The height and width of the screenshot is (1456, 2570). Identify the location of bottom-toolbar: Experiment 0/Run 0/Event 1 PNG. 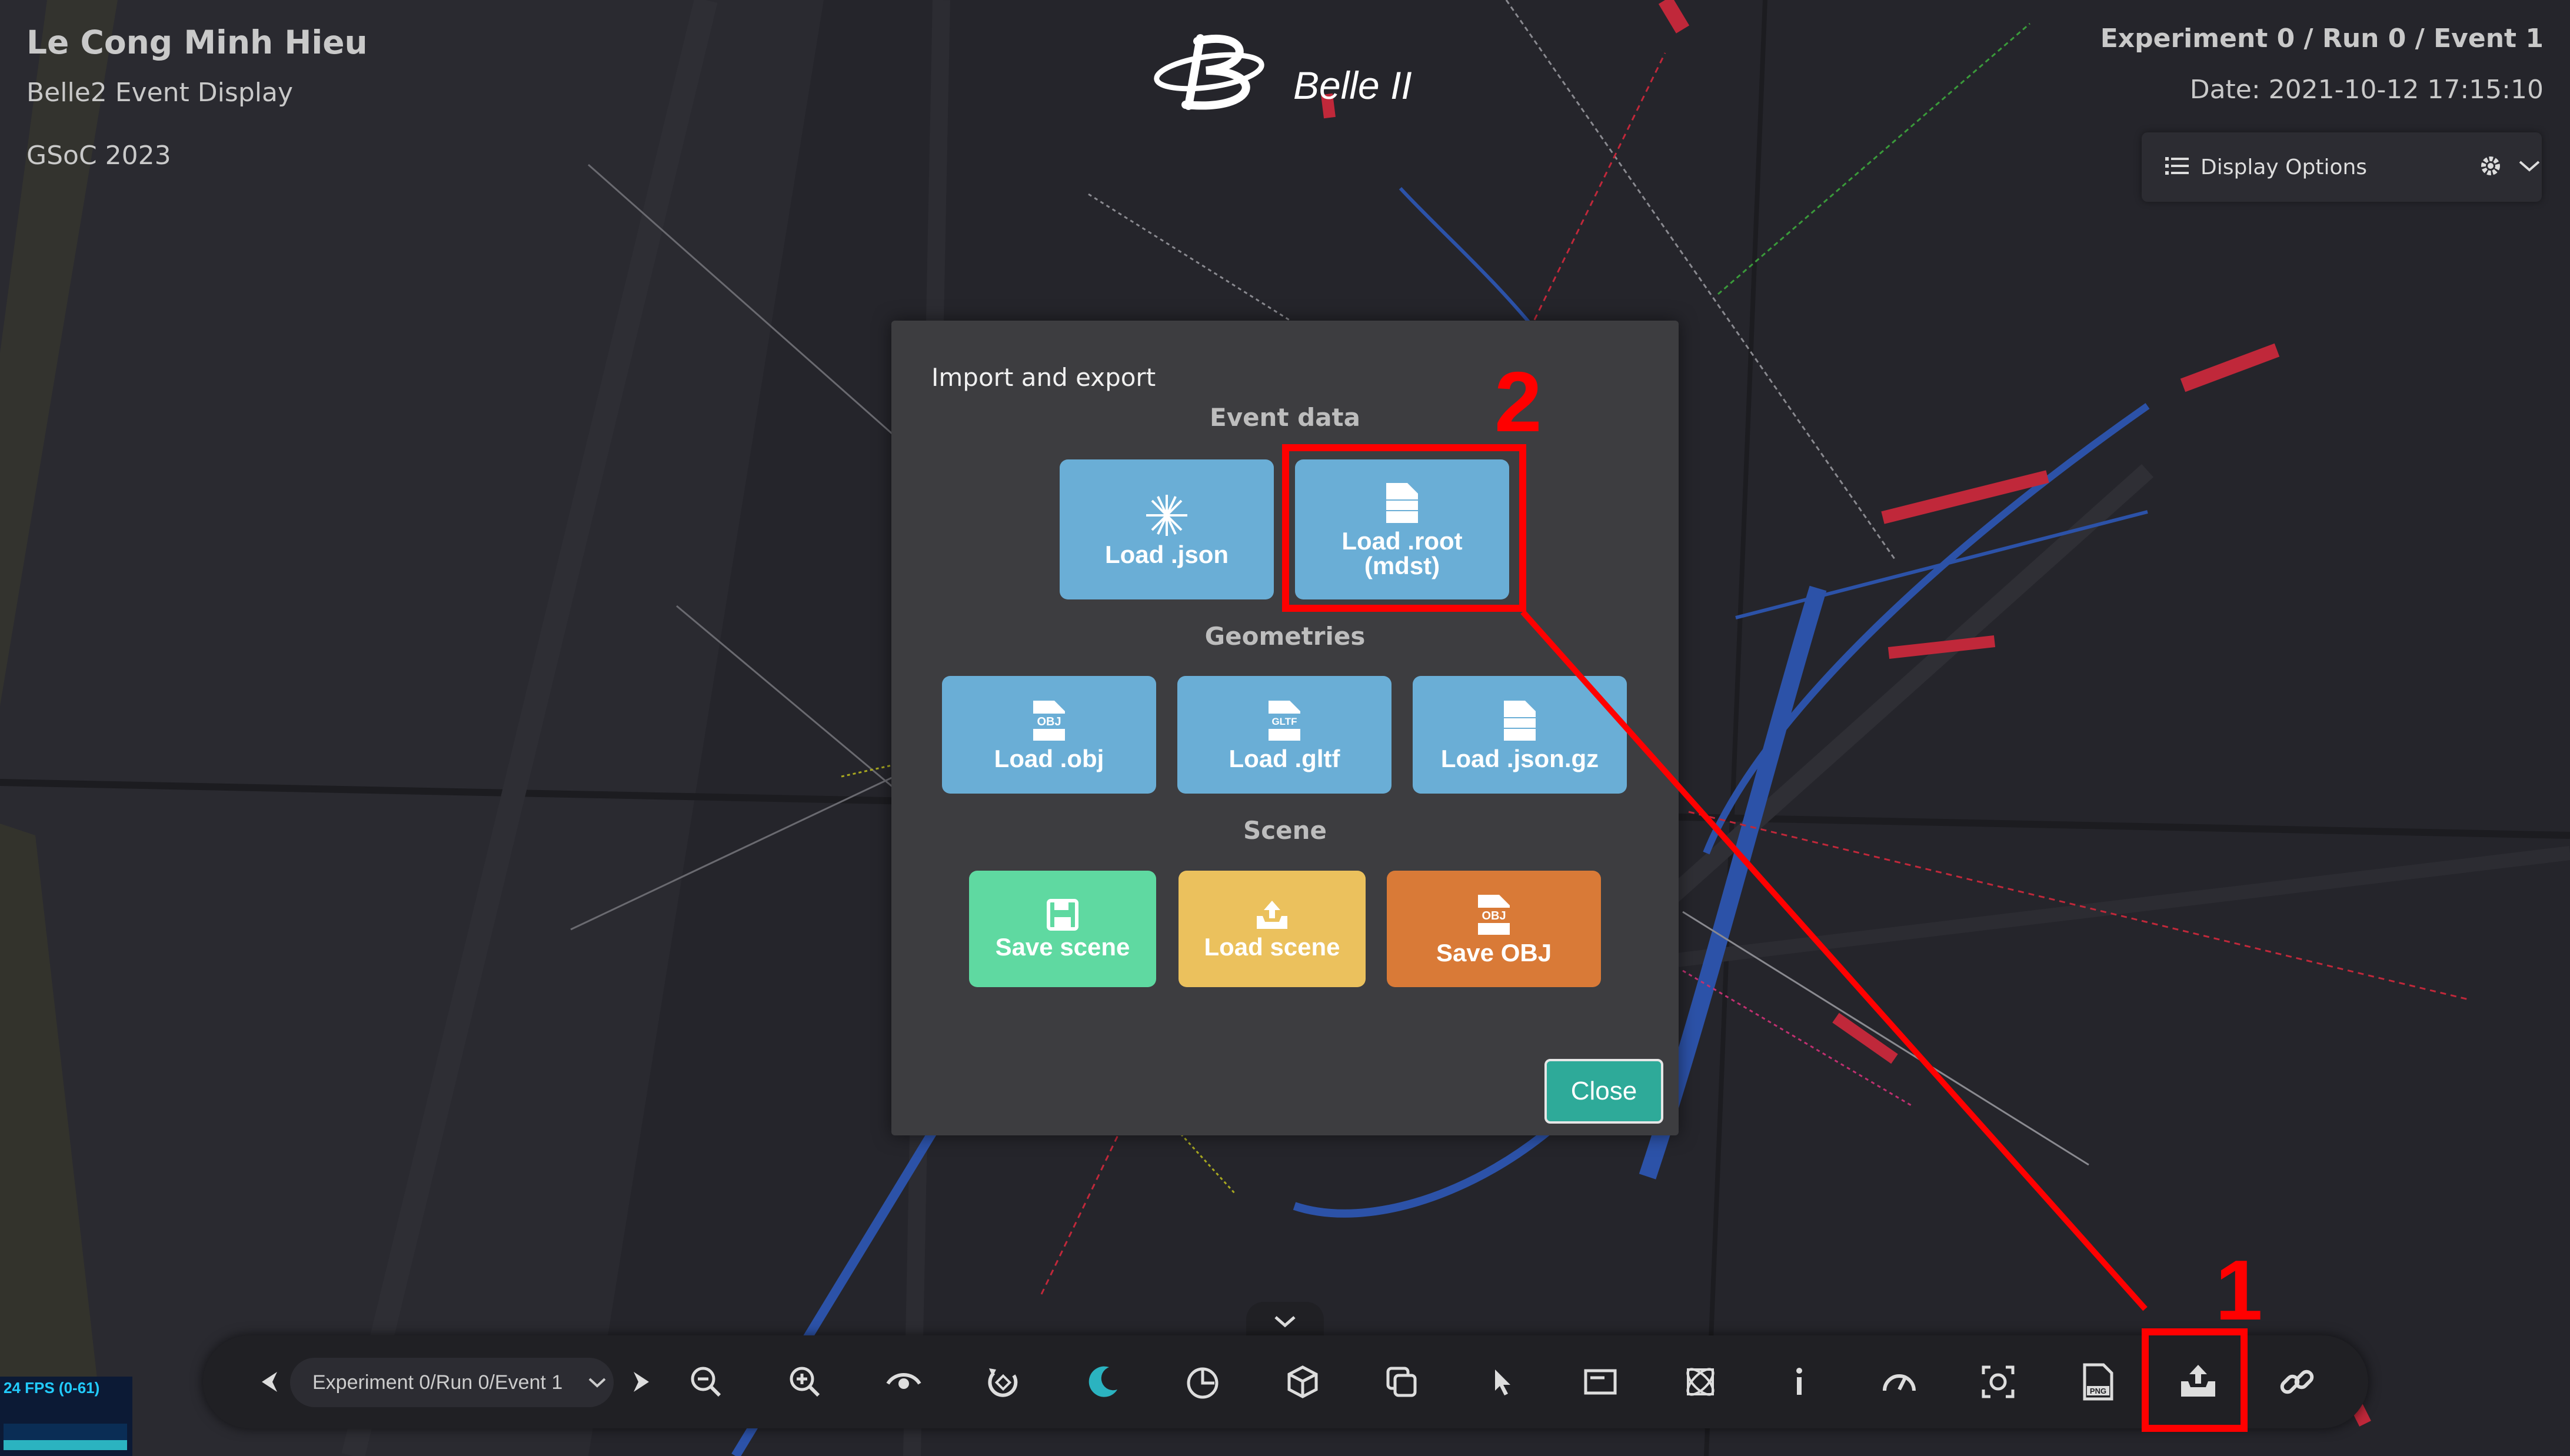
(1285, 1381).